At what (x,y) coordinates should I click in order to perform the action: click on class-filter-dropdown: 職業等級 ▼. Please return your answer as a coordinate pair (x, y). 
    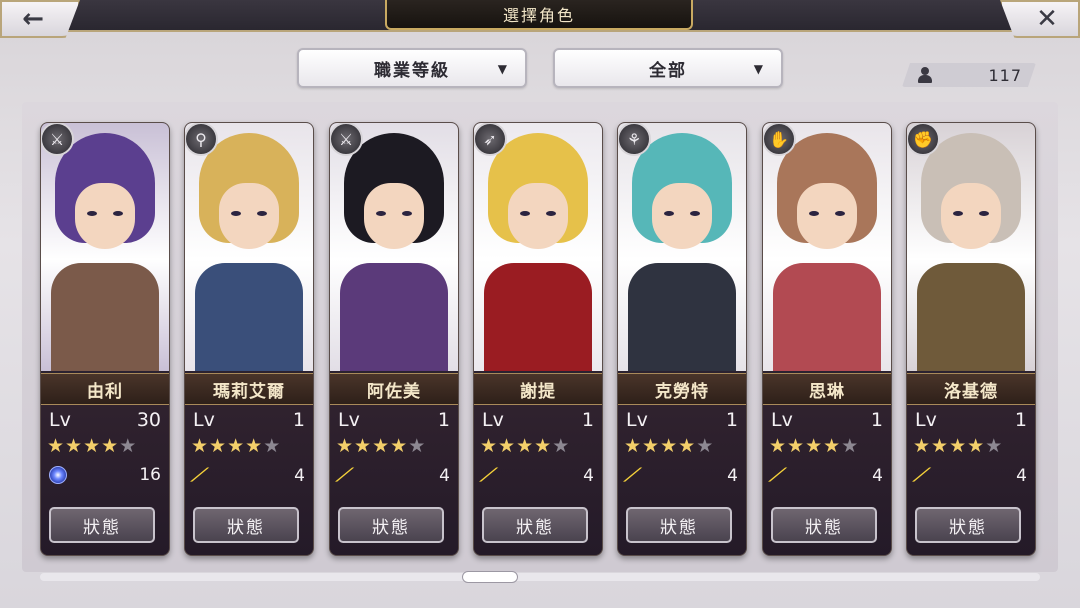
    Looking at the image, I should click on (412, 68).